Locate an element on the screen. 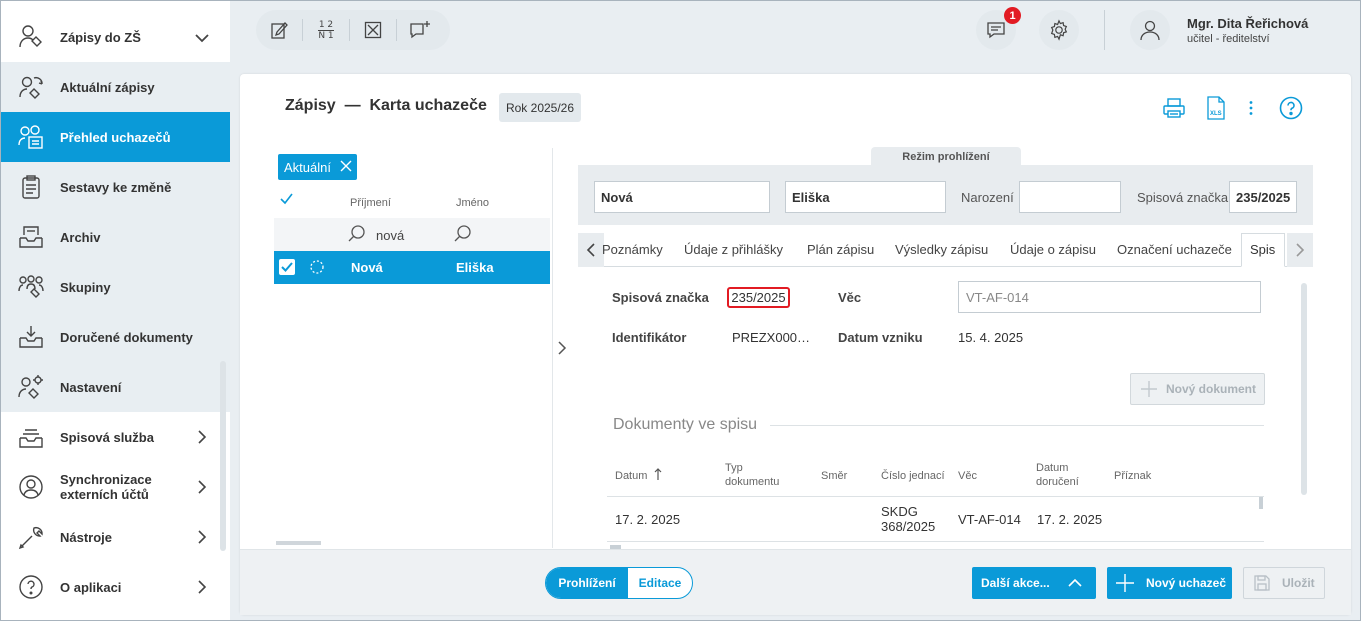  filter-chip-label: Aktuální is located at coordinates (307, 167).